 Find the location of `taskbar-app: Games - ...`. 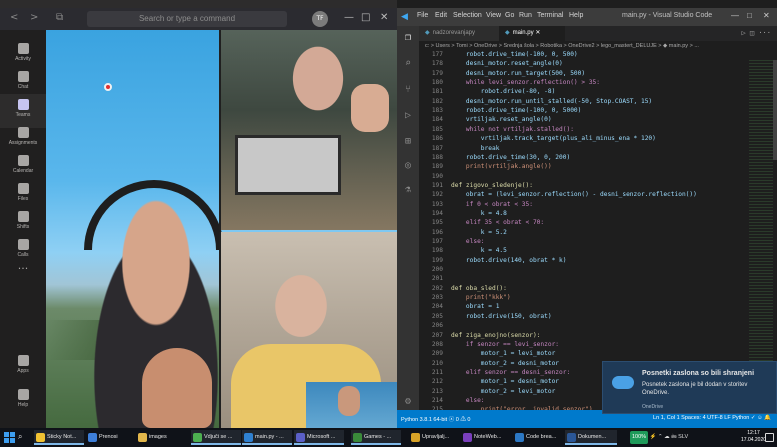

taskbar-app: Games - ... is located at coordinates (376, 437).